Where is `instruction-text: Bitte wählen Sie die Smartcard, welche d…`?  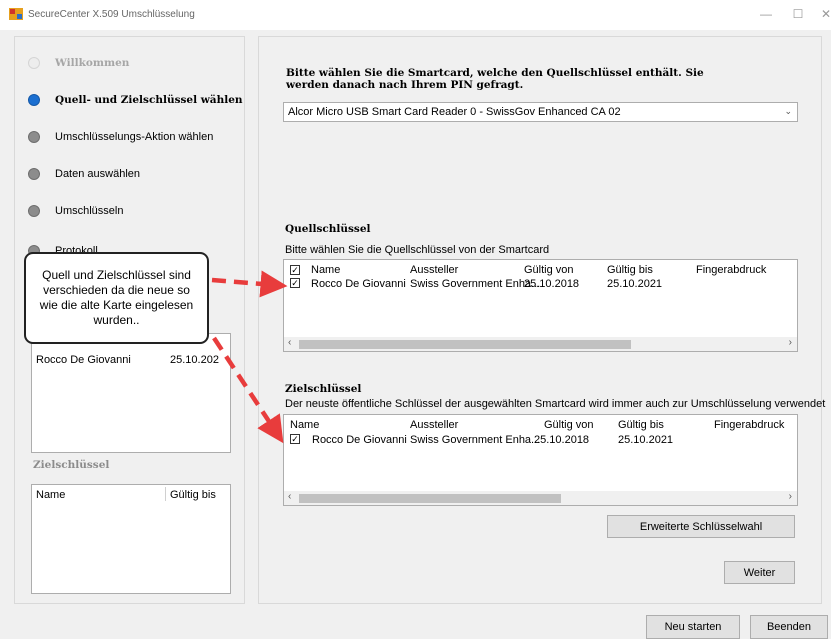
instruction-text: Bitte wählen Sie die Smartcard, welche d… is located at coordinates (495, 79).